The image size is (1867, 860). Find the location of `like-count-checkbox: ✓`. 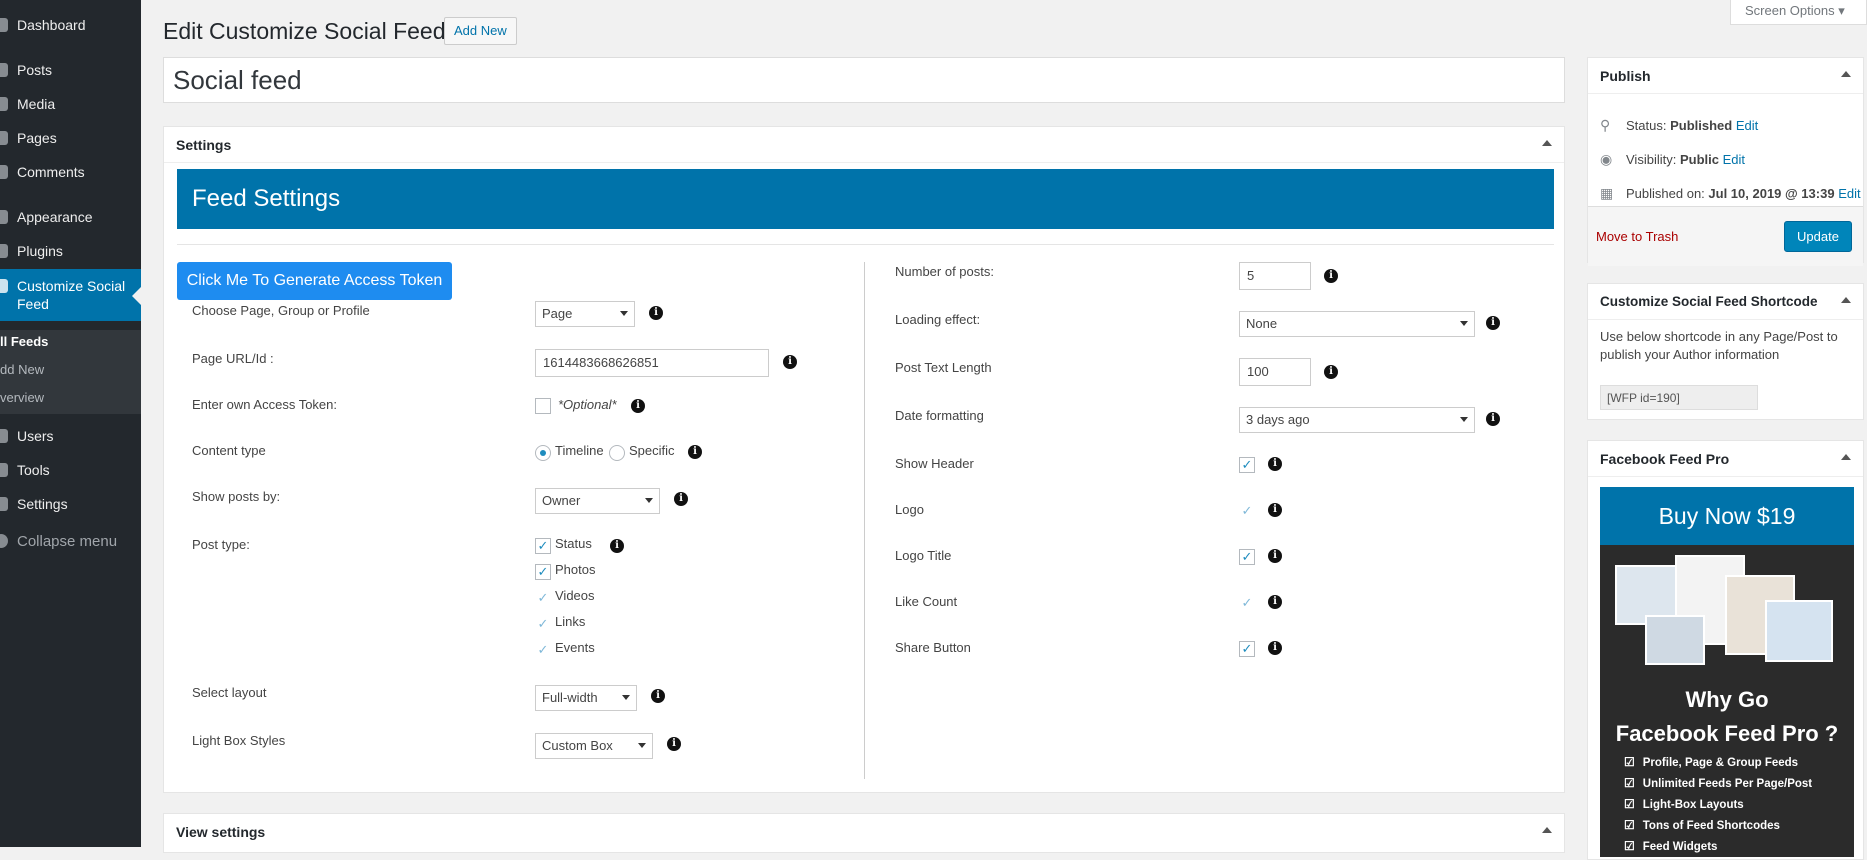

like-count-checkbox: ✓ is located at coordinates (1247, 603).